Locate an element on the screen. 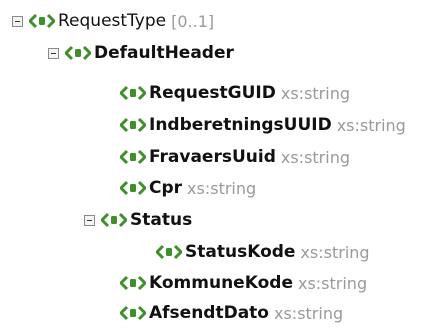 This screenshot has height=328, width=448. tree-node-cpr: Cpr xs:string is located at coordinates (188, 188).